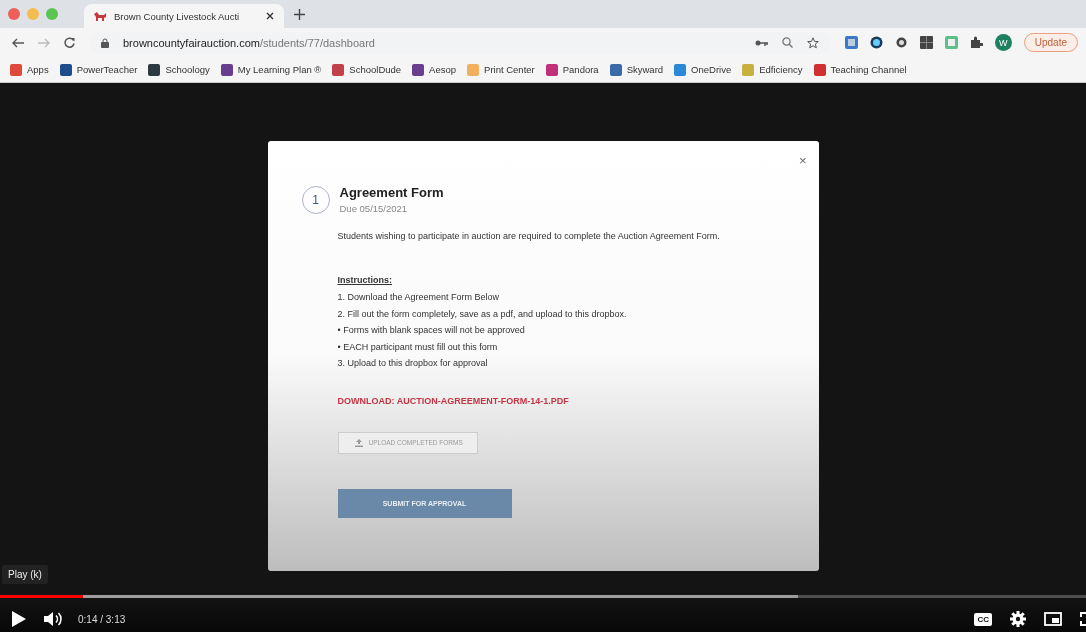  I want to click on address-field: browncountyfairauction.com/students/77/dashboard, so click(460, 42).